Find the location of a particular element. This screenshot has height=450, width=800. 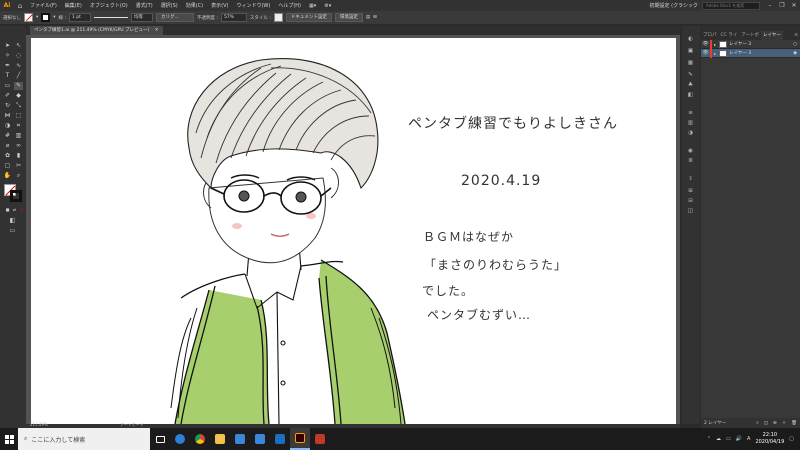

variable-width-profile is located at coordinates (110, 17).